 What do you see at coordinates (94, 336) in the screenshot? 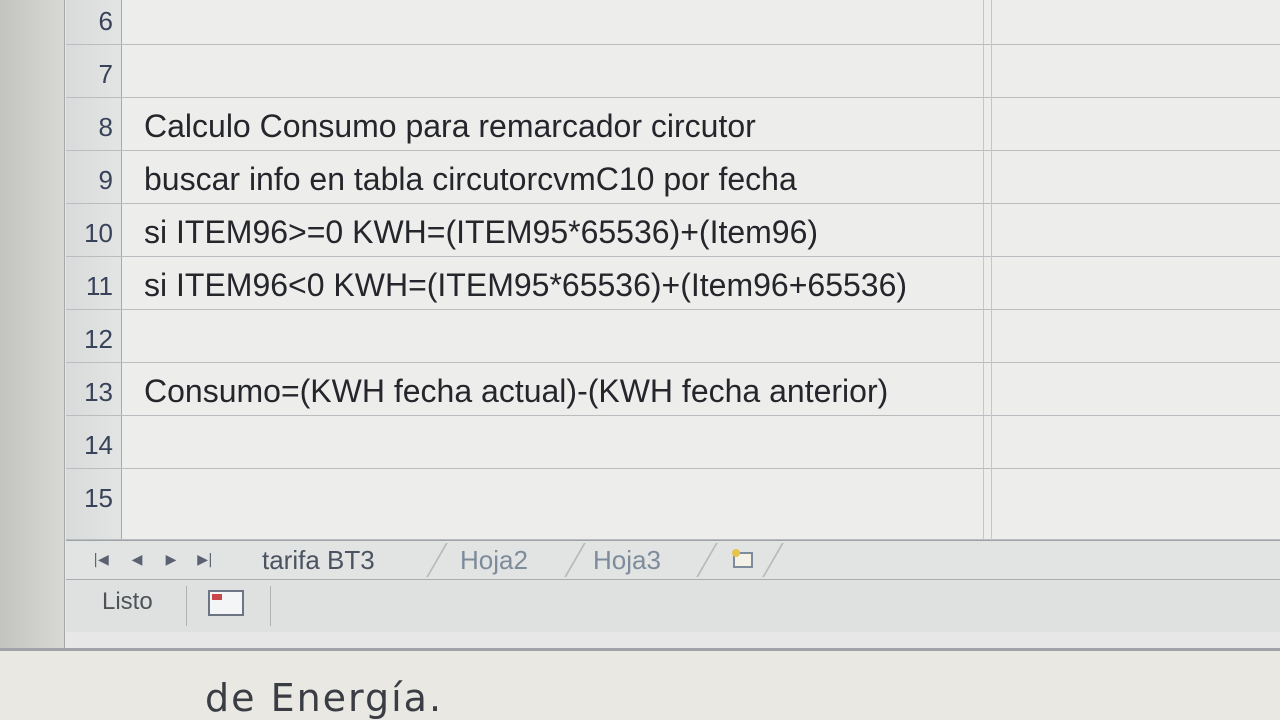
I see `row-header-12: 12` at bounding box center [94, 336].